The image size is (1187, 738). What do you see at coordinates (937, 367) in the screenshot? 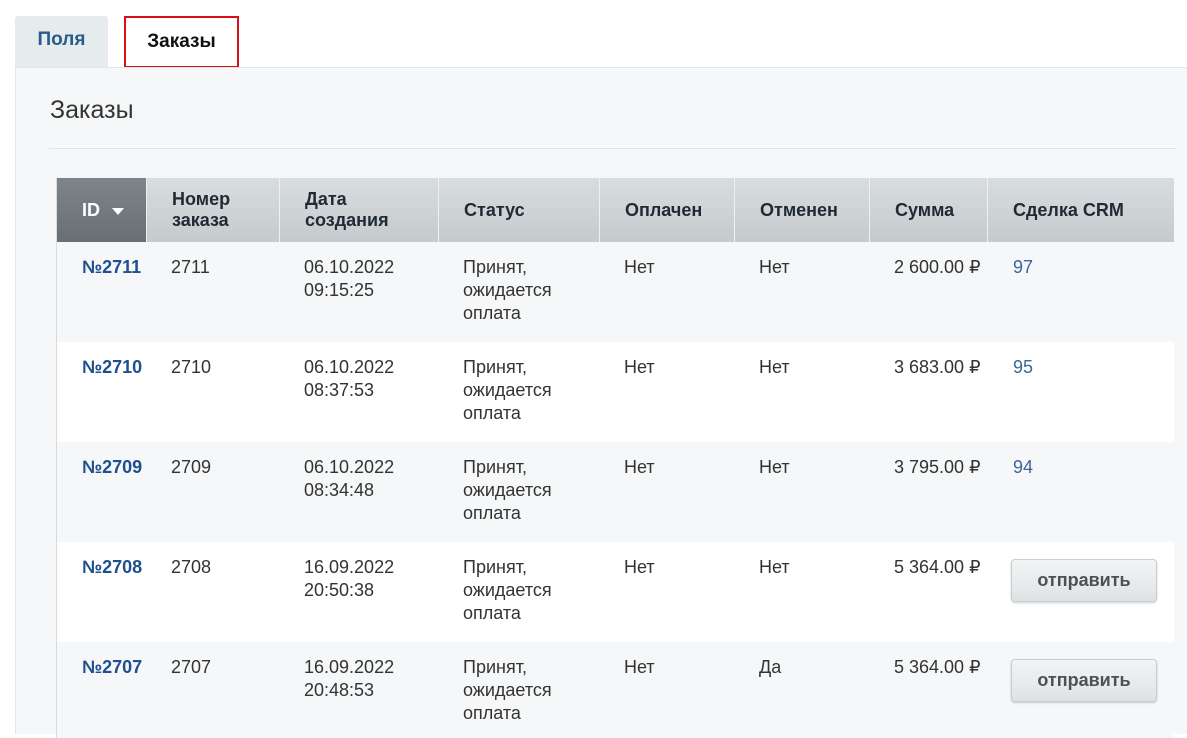
I see `sum-cell: 3 683.00 ₽` at bounding box center [937, 367].